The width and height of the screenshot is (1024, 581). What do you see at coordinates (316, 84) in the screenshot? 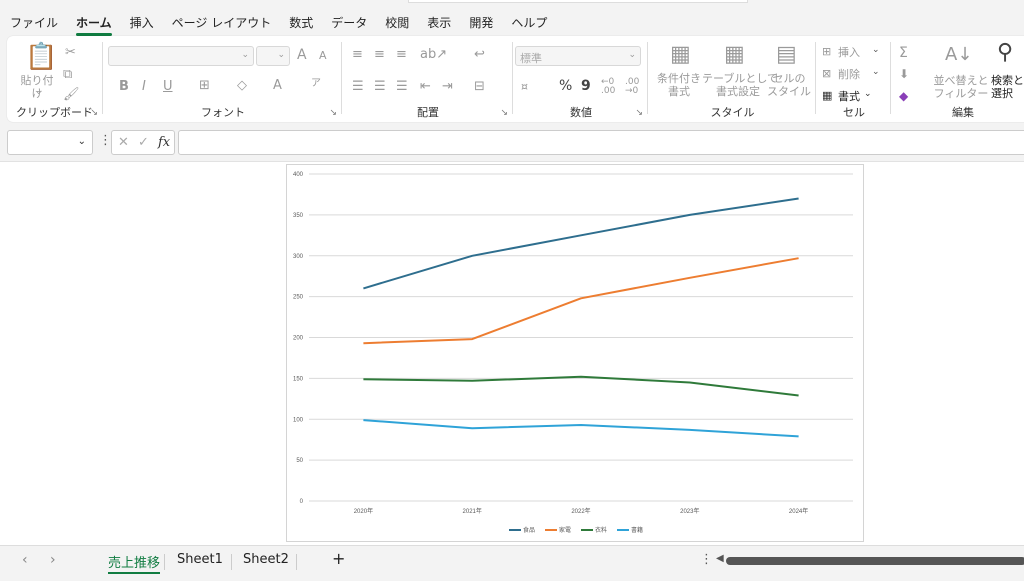
I see `phonetic-icon: ア` at bounding box center [316, 84].